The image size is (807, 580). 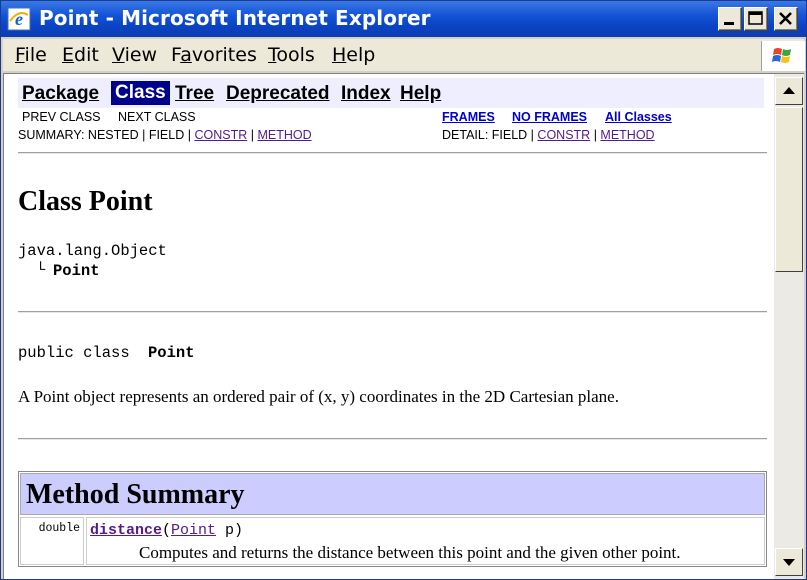 I want to click on method-summary-header: Method Summary, so click(x=392, y=494).